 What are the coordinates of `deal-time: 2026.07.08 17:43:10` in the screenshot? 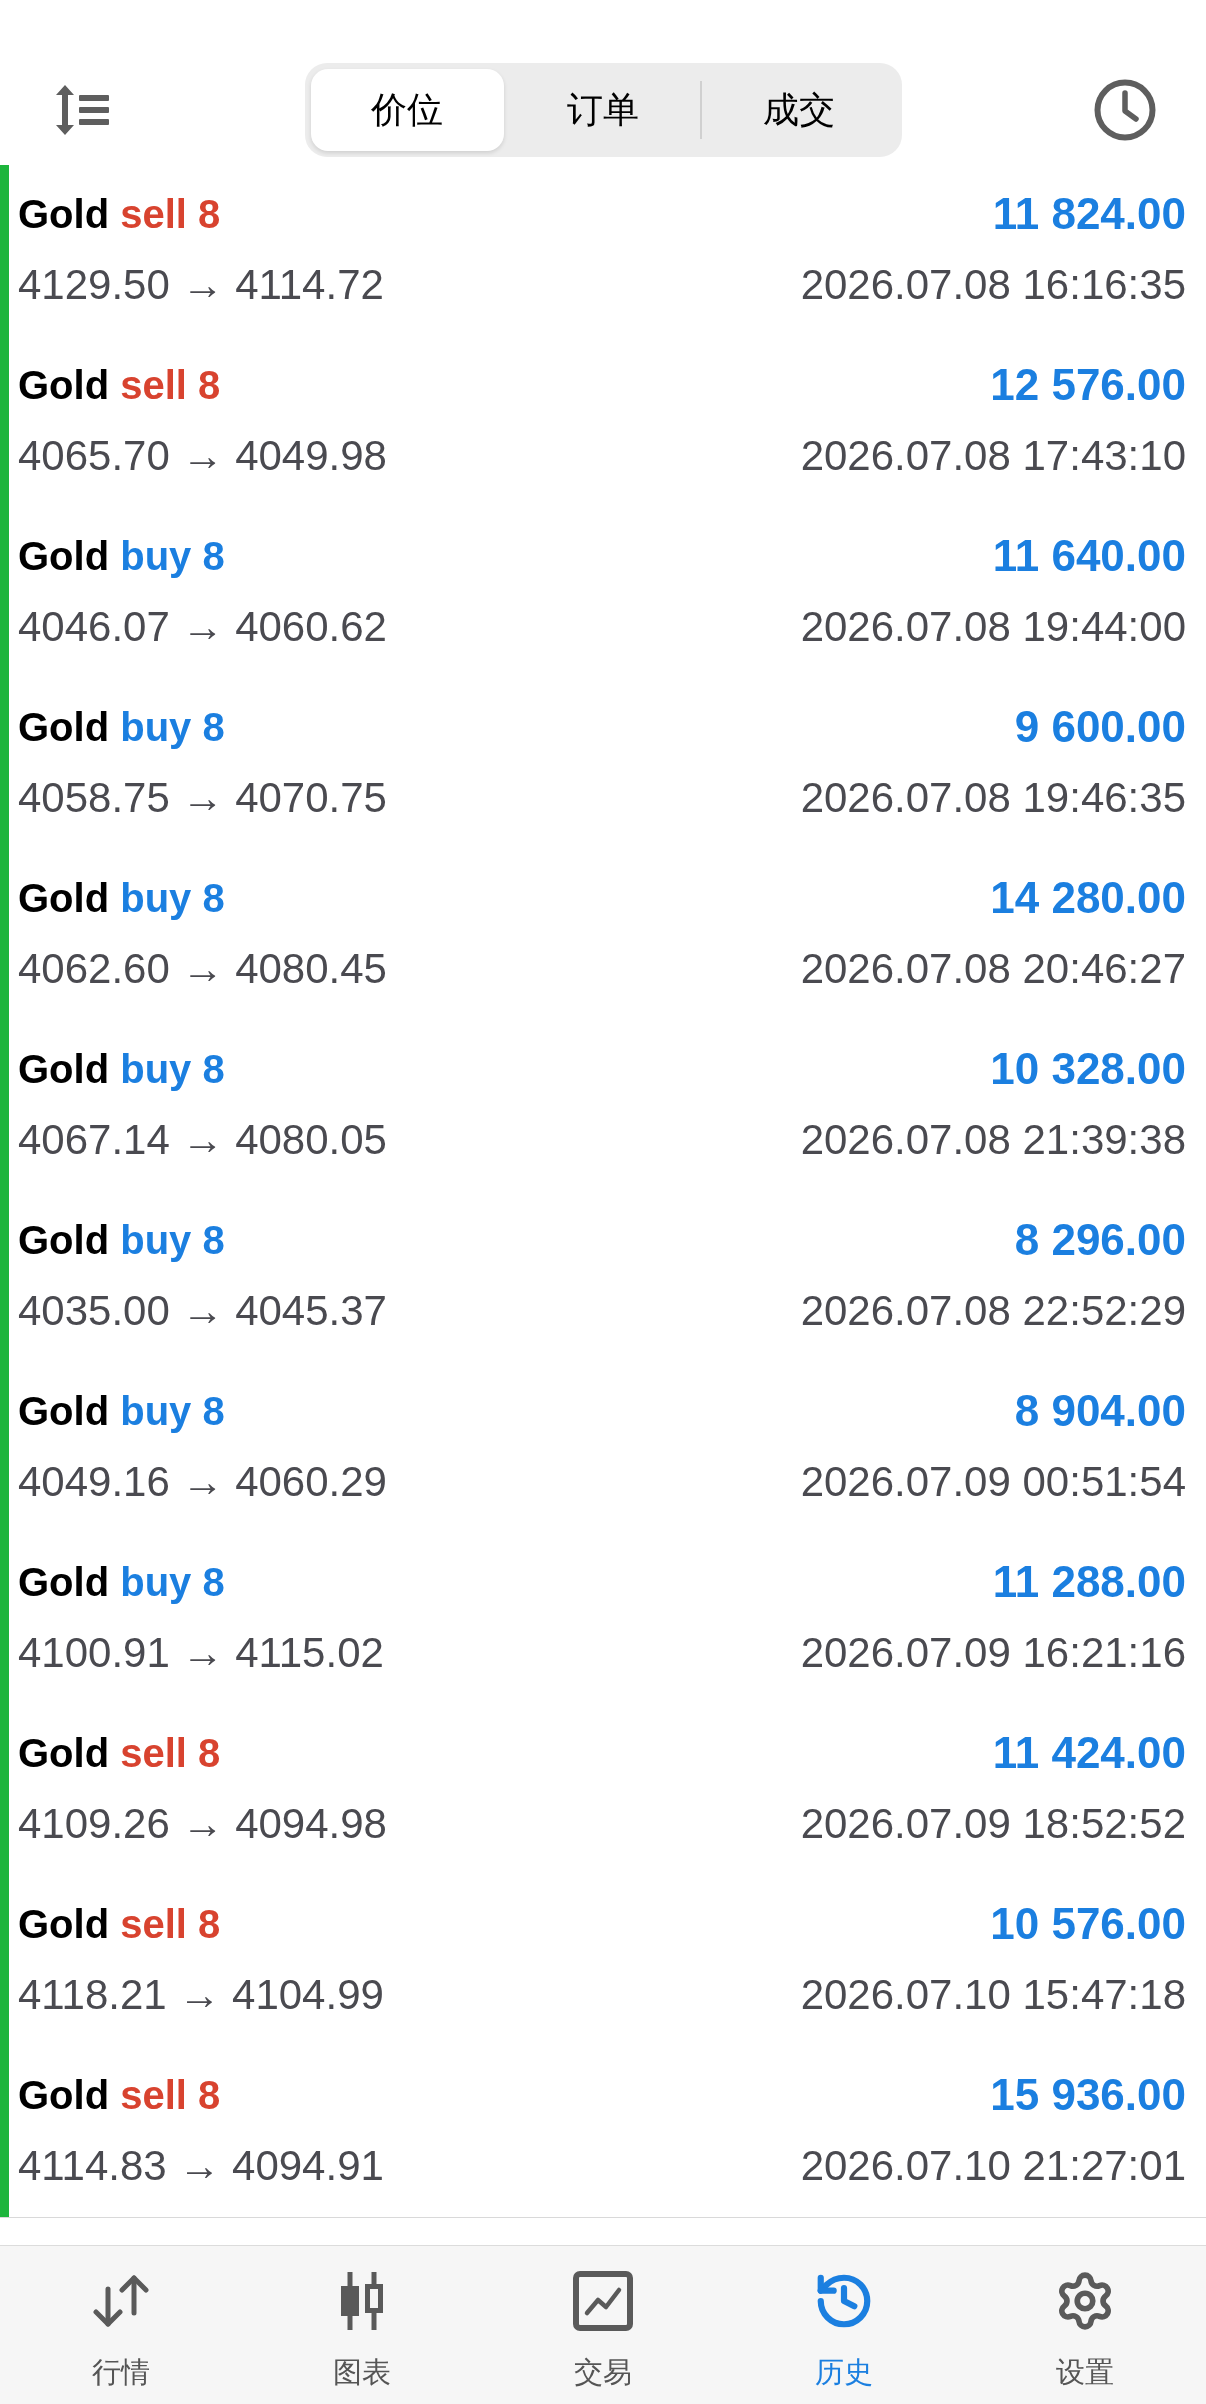 It's located at (993, 456).